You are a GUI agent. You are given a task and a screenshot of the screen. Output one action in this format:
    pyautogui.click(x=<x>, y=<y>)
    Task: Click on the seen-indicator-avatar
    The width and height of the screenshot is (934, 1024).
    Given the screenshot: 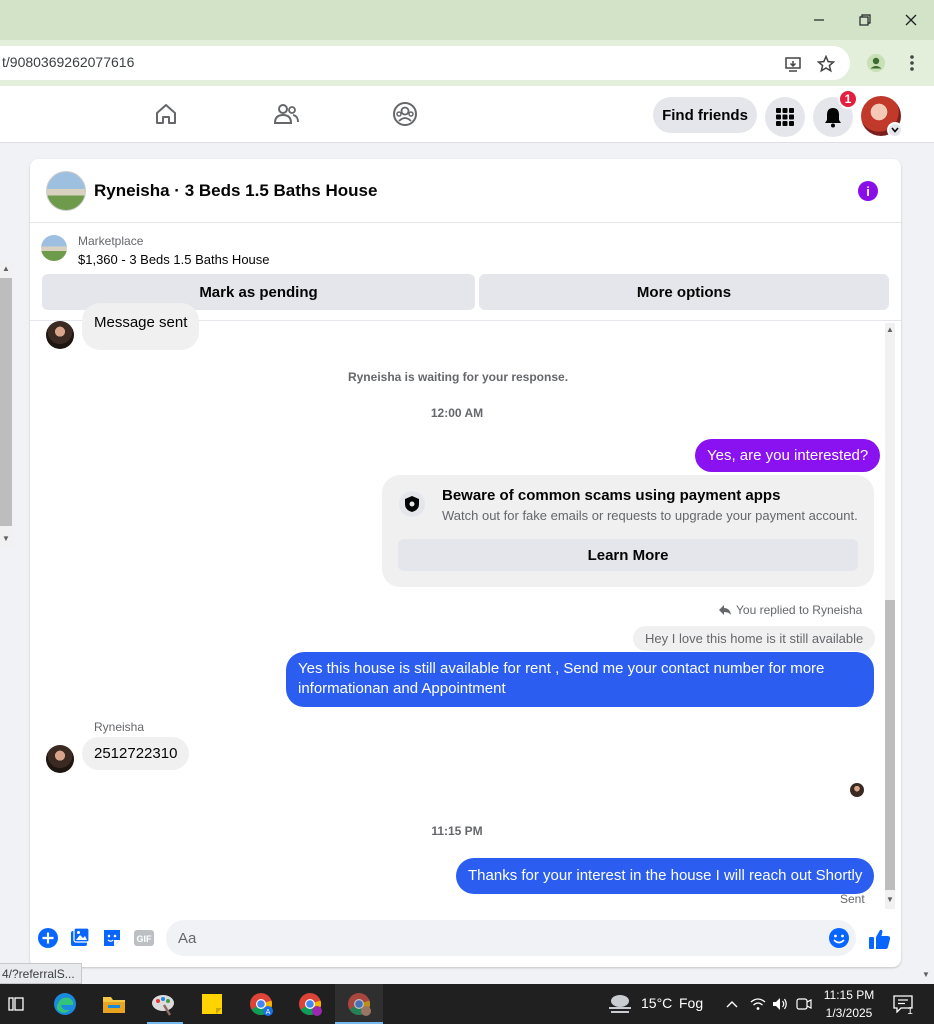 What is the action you would take?
    pyautogui.click(x=857, y=790)
    